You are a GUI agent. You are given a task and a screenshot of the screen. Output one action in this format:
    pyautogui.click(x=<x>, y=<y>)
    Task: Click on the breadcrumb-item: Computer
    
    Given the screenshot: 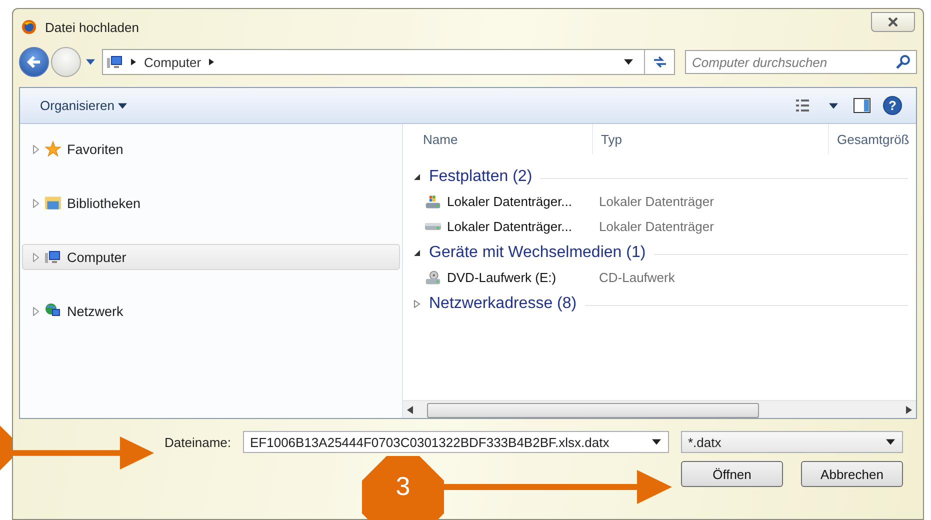 What is the action you would take?
    pyautogui.click(x=173, y=62)
    